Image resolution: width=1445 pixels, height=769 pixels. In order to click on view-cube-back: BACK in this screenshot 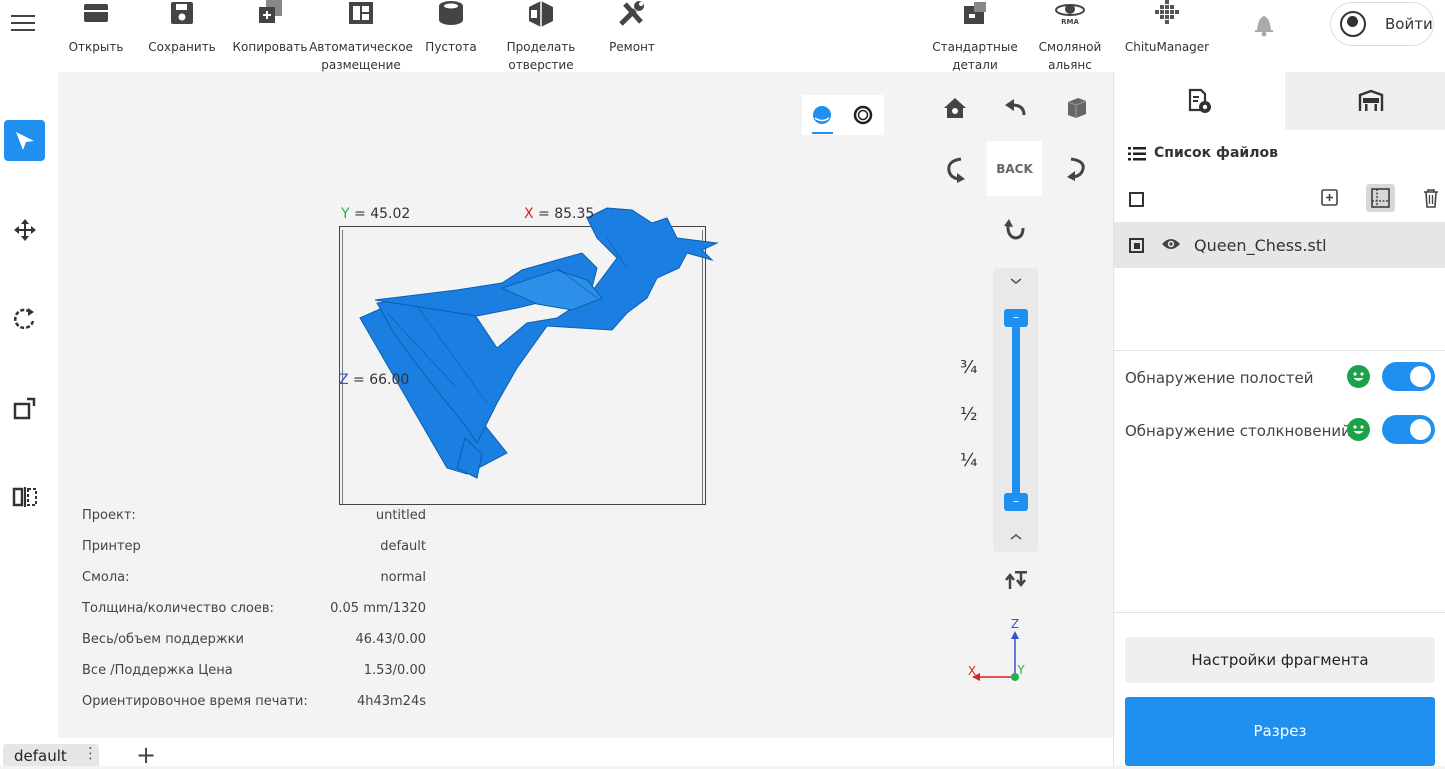, I will do `click(1014, 168)`.